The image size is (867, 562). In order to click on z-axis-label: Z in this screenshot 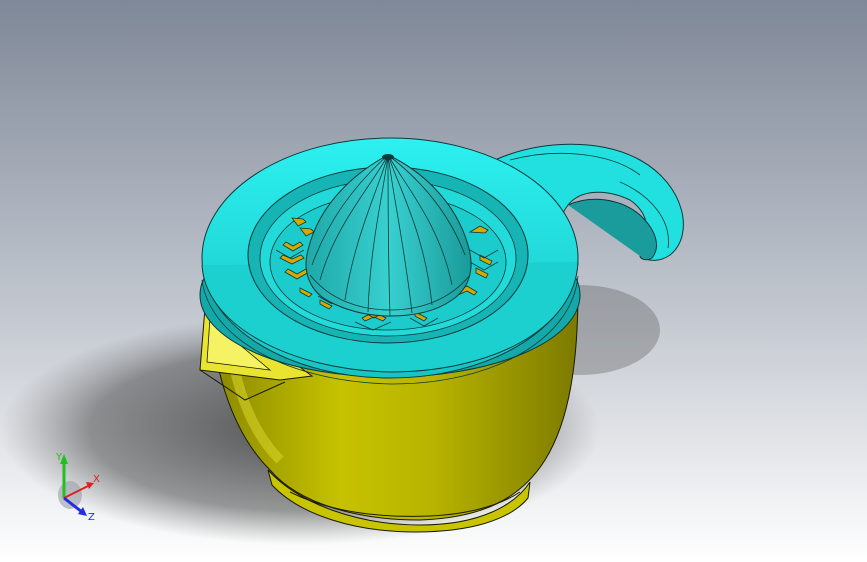, I will do `click(91, 517)`.